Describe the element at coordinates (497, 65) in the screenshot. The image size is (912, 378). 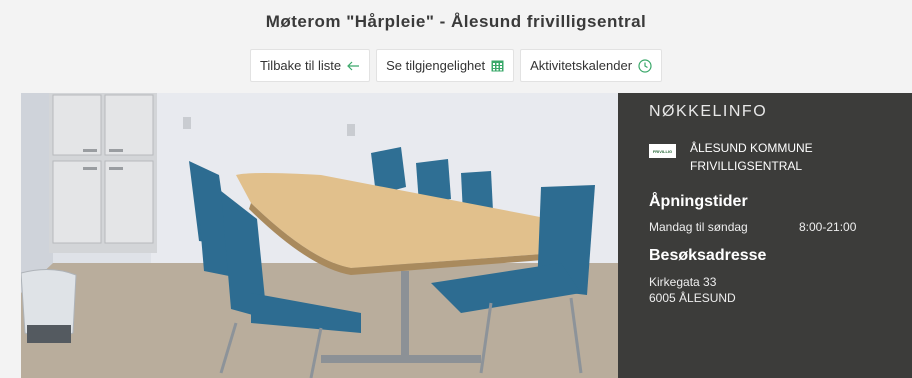
I see `calendar-grid-icon` at that location.